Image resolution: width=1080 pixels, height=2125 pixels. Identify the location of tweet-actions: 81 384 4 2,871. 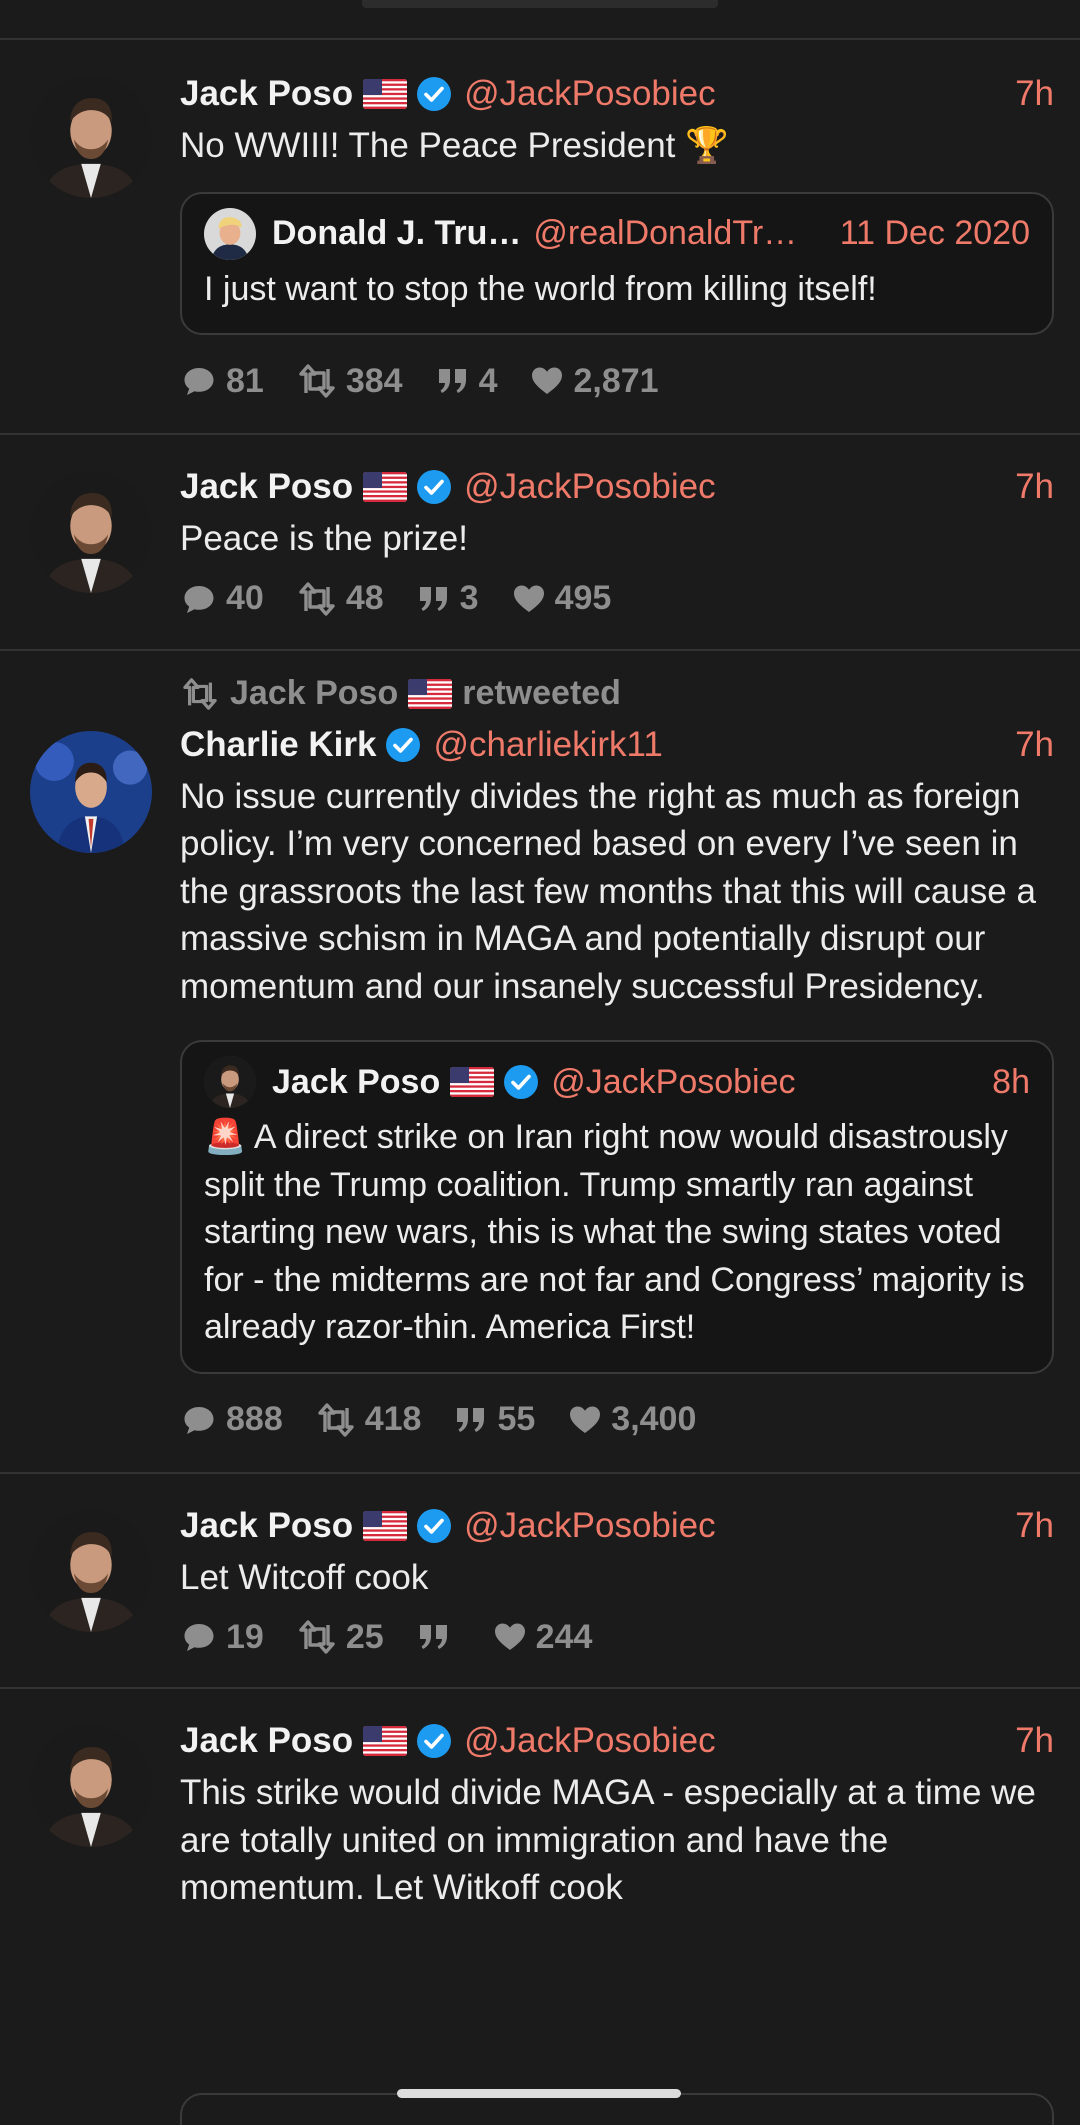
(617, 381).